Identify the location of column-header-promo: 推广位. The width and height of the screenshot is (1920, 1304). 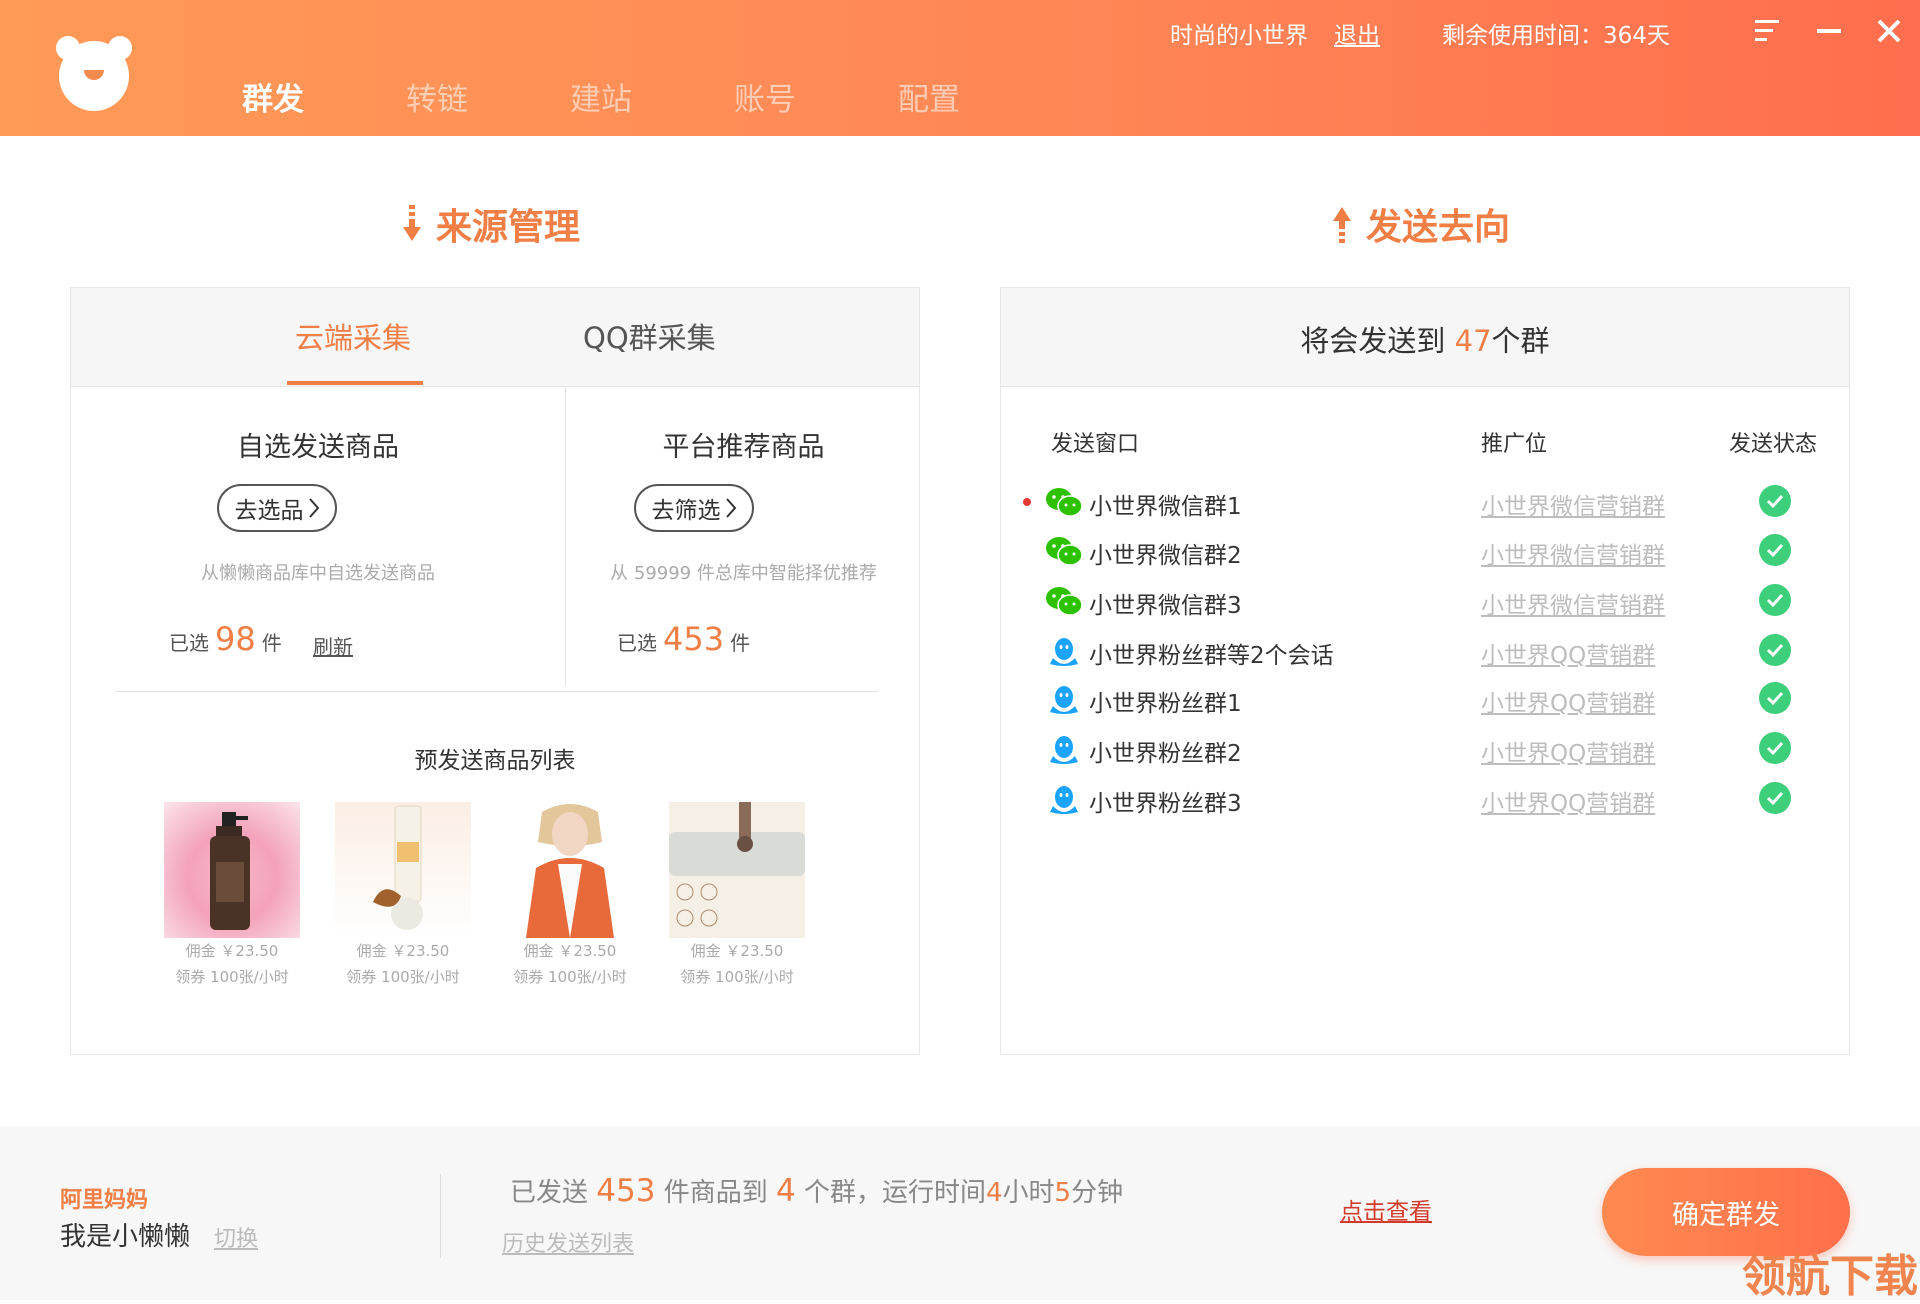
(1514, 444).